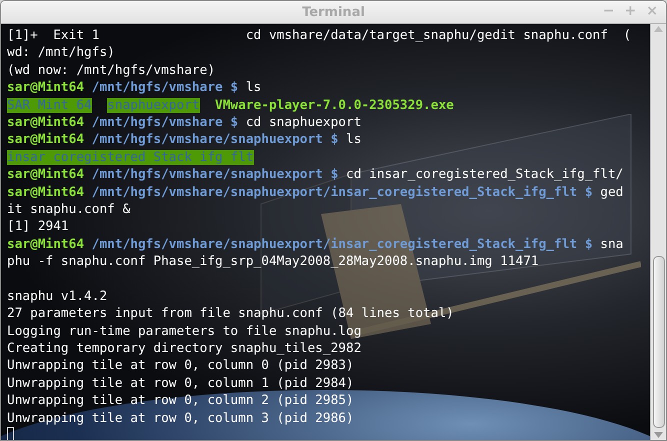  Describe the element at coordinates (153, 105) in the screenshot. I see `directory-entry: snaphuexport` at that location.